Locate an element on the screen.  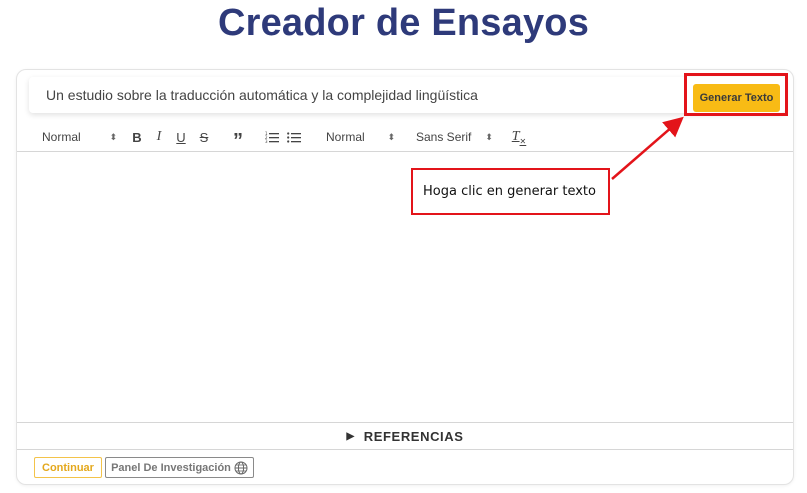
page-title: Creador de Ensayos is located at coordinates (403, 23).